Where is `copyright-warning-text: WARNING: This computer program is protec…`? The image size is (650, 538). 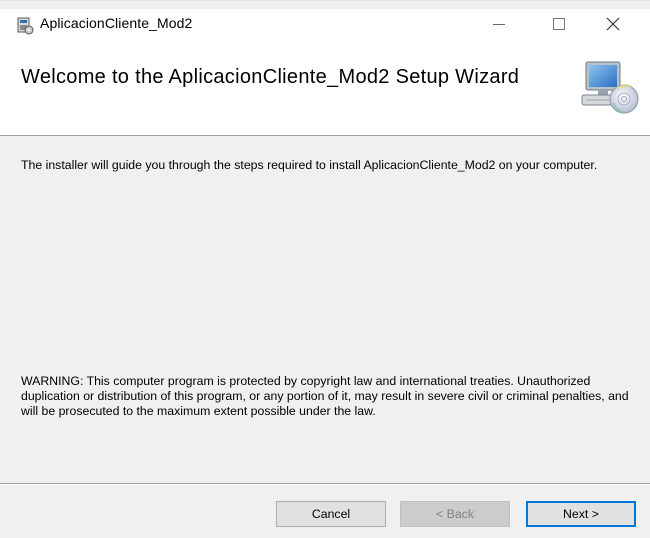
copyright-warning-text: WARNING: This computer program is protec… is located at coordinates (325, 396).